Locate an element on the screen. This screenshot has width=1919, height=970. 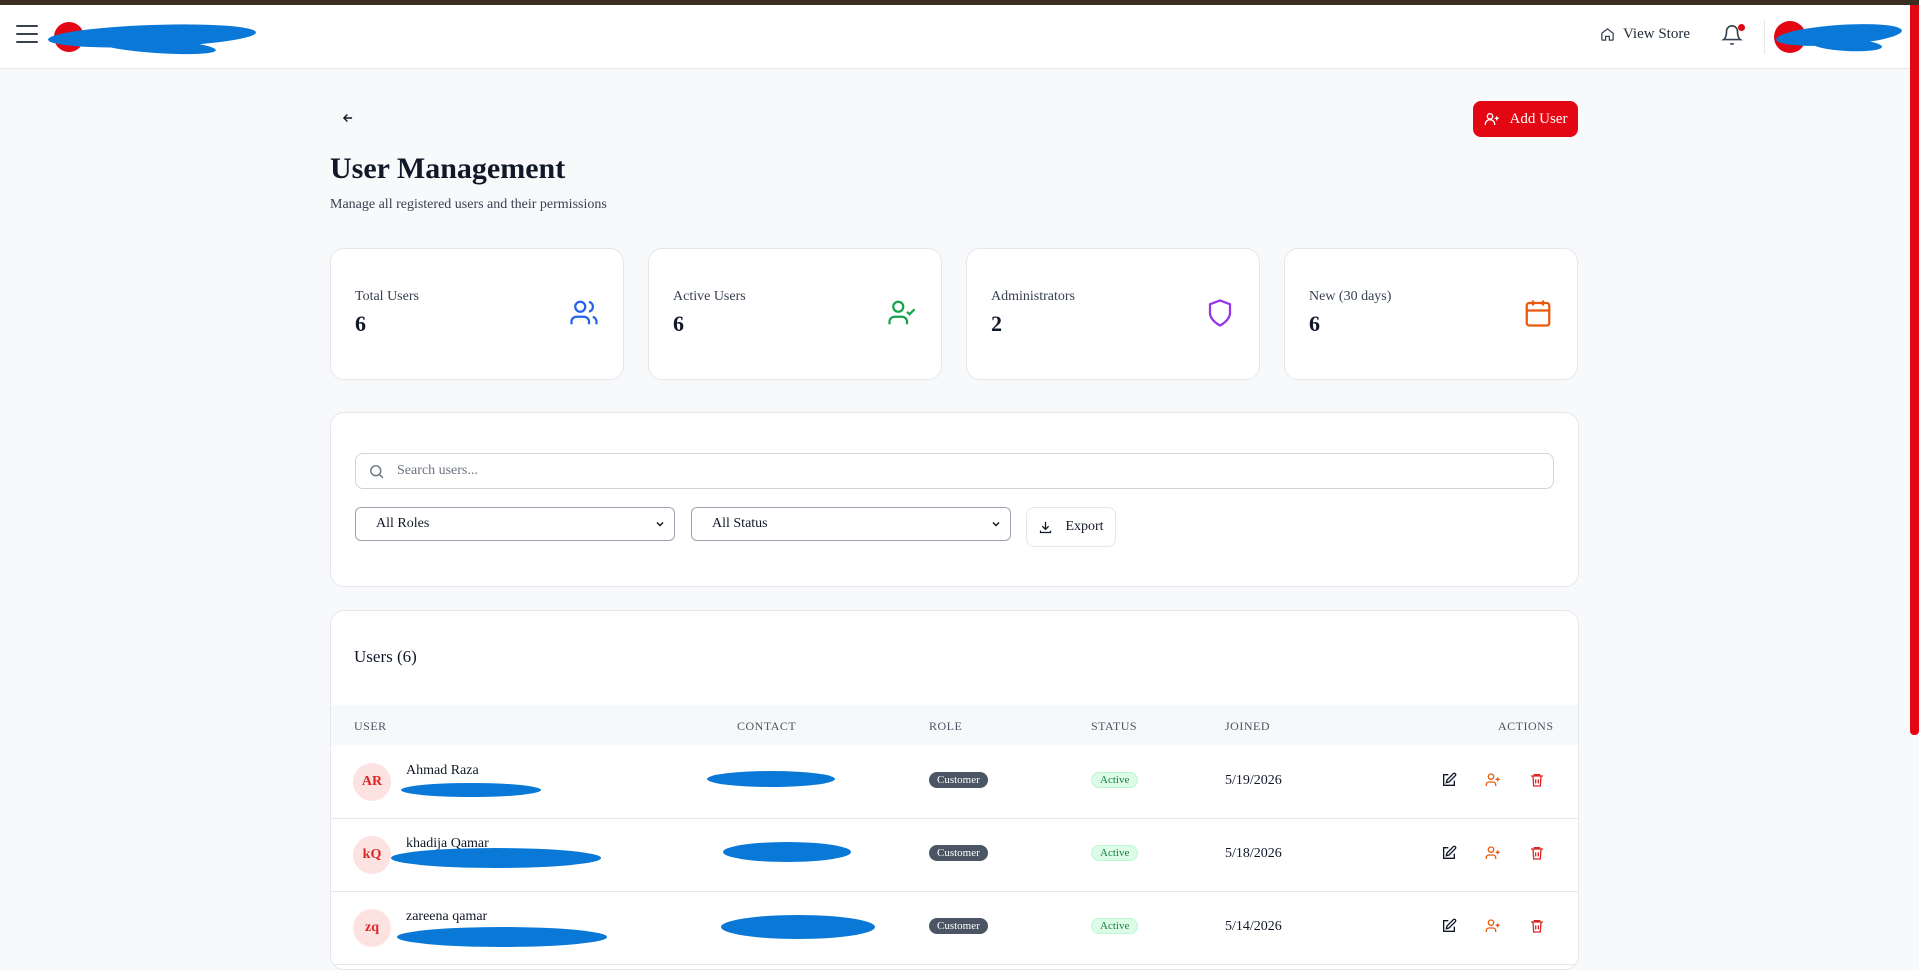
stat-card-new-users: New (30 days) 6 is located at coordinates (1431, 314).